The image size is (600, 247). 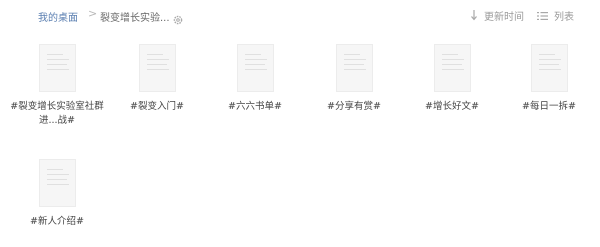 I want to click on file-item: #裂变入门#, so click(x=157, y=79).